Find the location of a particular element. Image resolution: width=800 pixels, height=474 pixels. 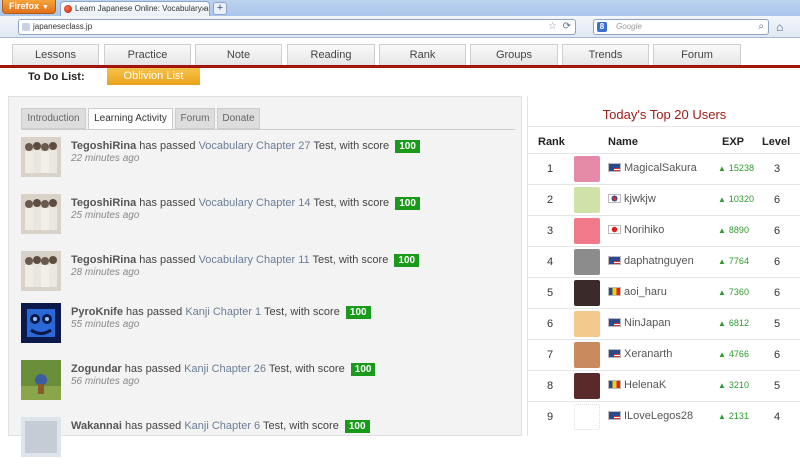

exp-value: ▲ 4766 is located at coordinates (733, 354).